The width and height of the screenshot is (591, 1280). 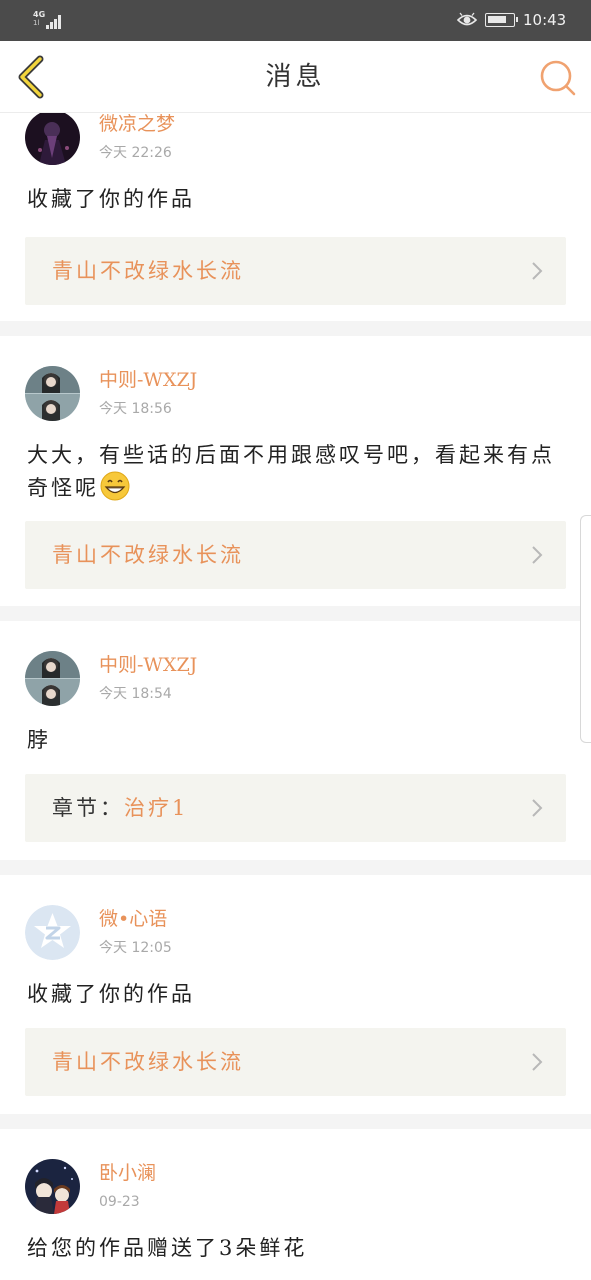 I want to click on network-sub: 1l, so click(x=36, y=23).